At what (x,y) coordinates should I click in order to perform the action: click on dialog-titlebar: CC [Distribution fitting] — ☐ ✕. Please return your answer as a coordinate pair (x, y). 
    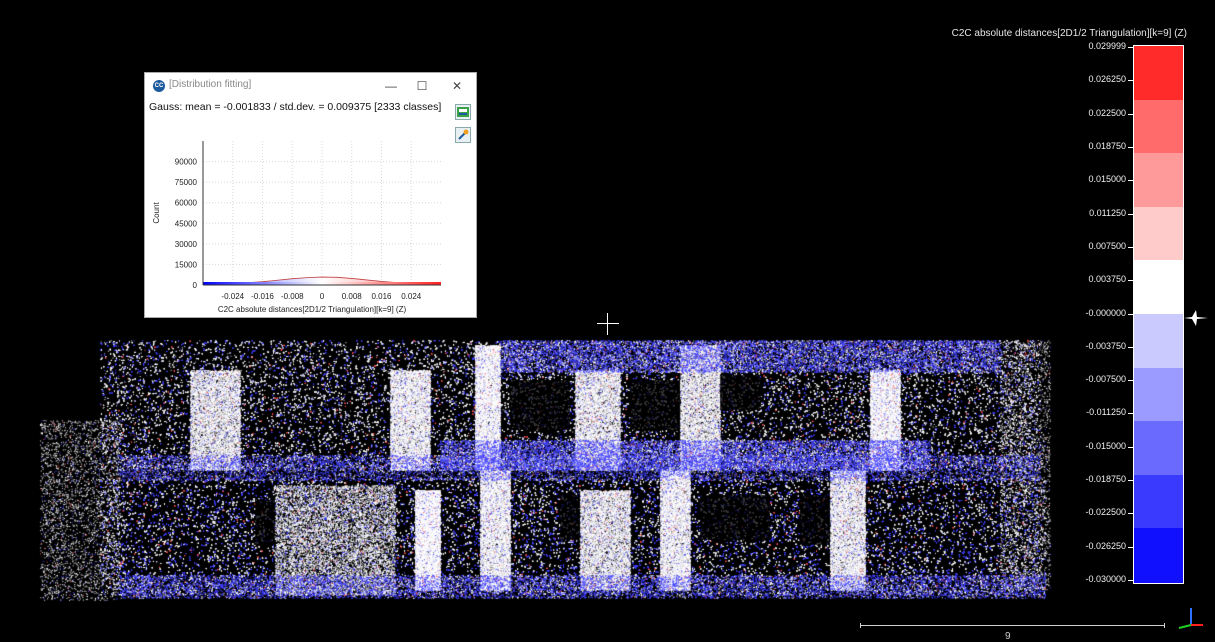
    Looking at the image, I should click on (310, 86).